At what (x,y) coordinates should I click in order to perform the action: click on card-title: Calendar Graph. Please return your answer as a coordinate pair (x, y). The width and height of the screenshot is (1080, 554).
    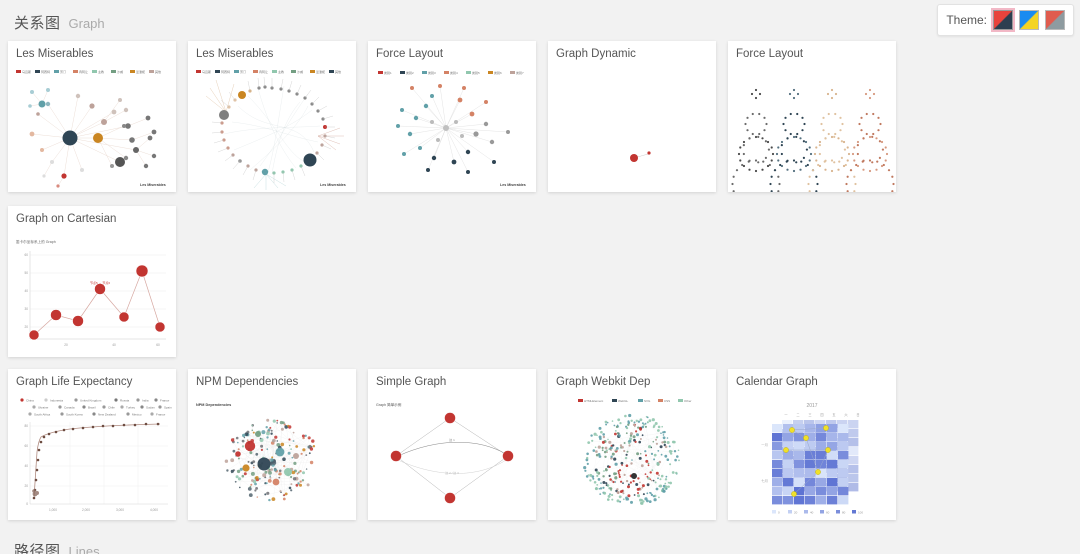
    Looking at the image, I should click on (777, 382).